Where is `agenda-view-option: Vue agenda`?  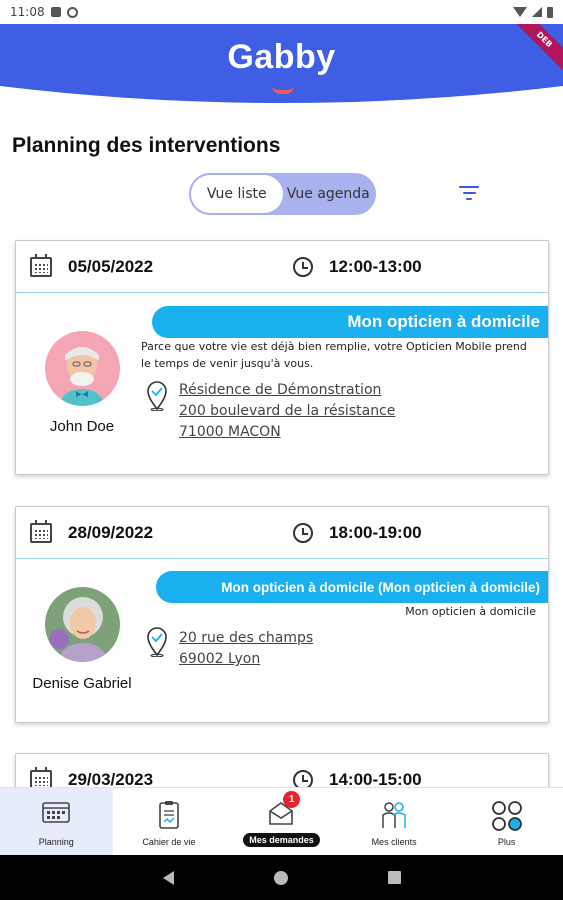 agenda-view-option: Vue agenda is located at coordinates (329, 194).